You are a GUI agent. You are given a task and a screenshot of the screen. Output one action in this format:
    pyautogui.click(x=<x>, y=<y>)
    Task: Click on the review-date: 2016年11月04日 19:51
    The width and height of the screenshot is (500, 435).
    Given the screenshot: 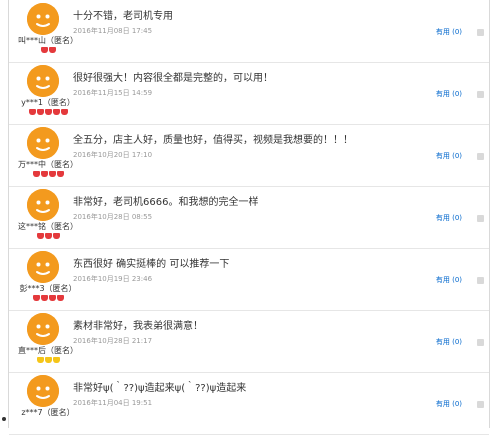 What is the action you would take?
    pyautogui.click(x=113, y=403)
    